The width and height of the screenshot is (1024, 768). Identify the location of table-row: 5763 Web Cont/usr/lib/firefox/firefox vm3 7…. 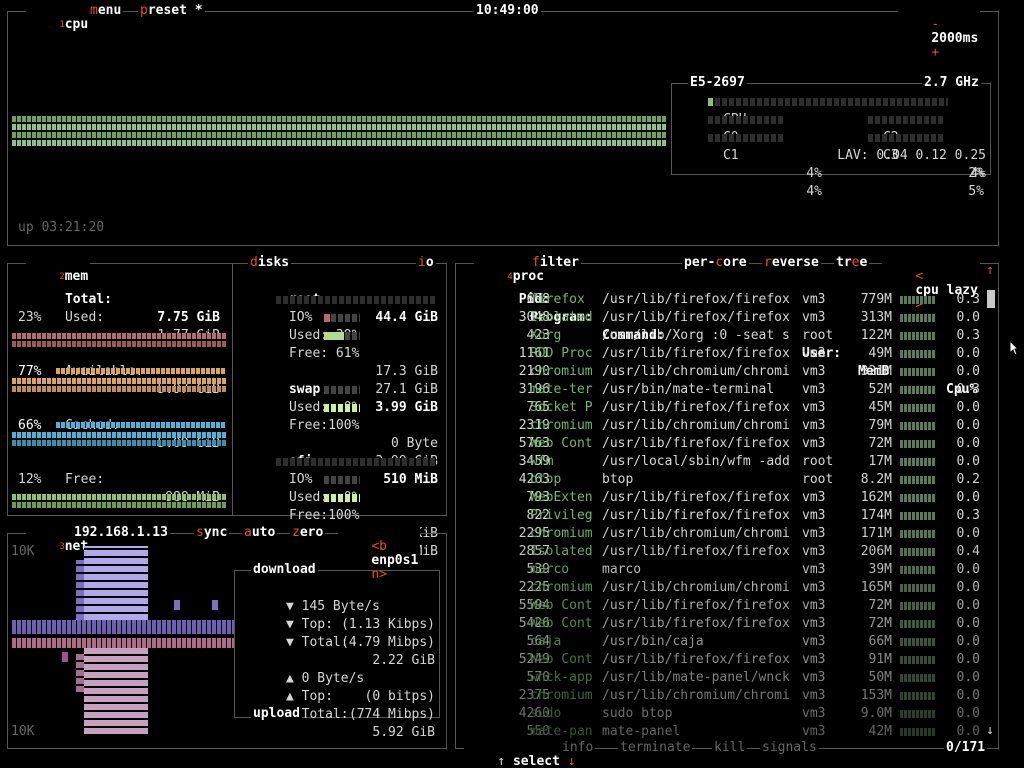
(720, 444).